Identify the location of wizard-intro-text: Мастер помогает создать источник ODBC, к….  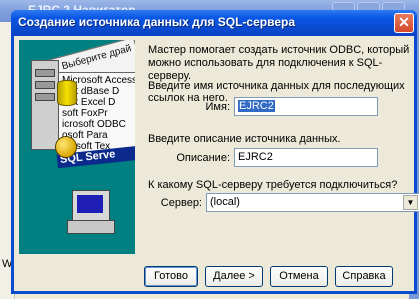
(279, 63).